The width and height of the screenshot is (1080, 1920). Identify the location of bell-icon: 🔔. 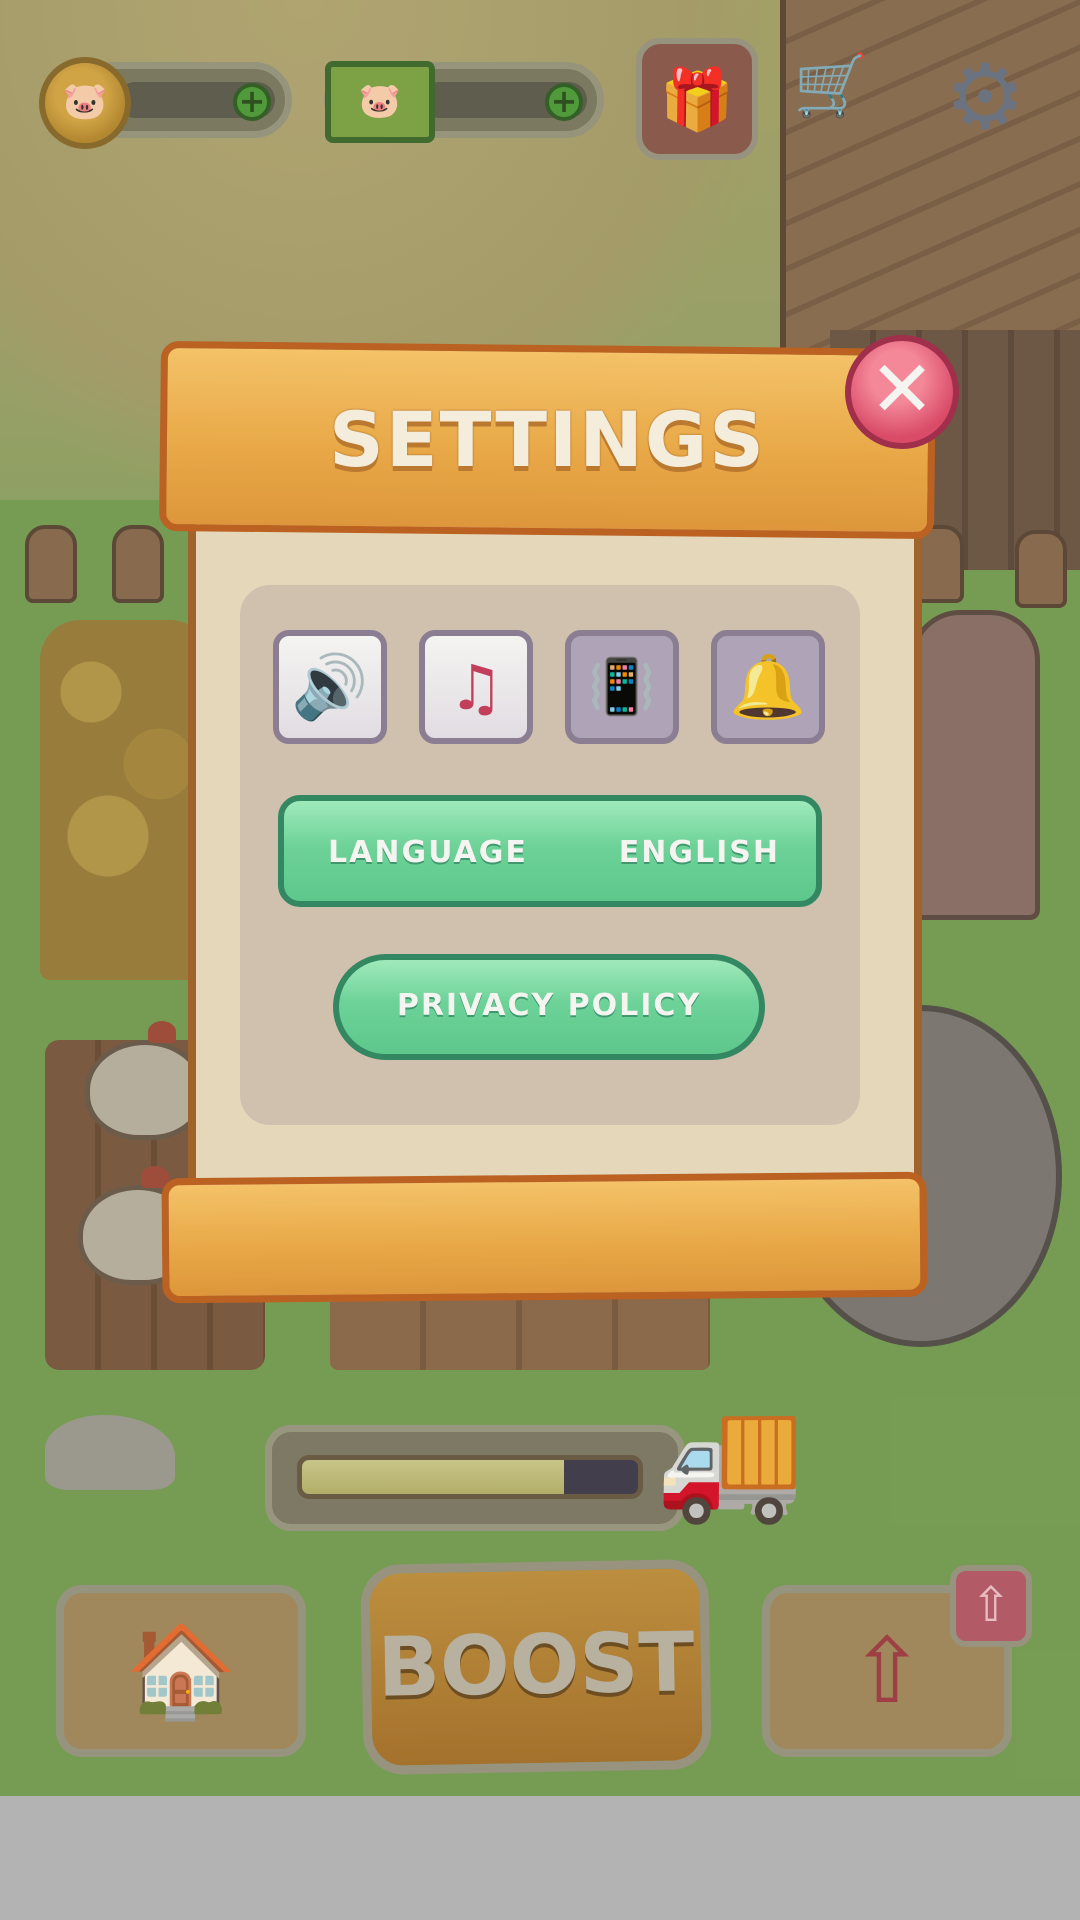
(768, 686).